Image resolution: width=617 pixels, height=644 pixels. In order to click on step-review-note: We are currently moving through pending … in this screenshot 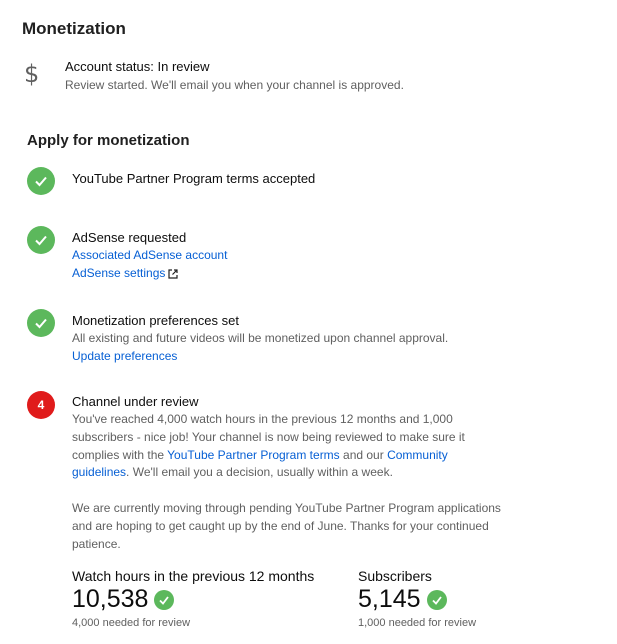, I will do `click(286, 526)`.